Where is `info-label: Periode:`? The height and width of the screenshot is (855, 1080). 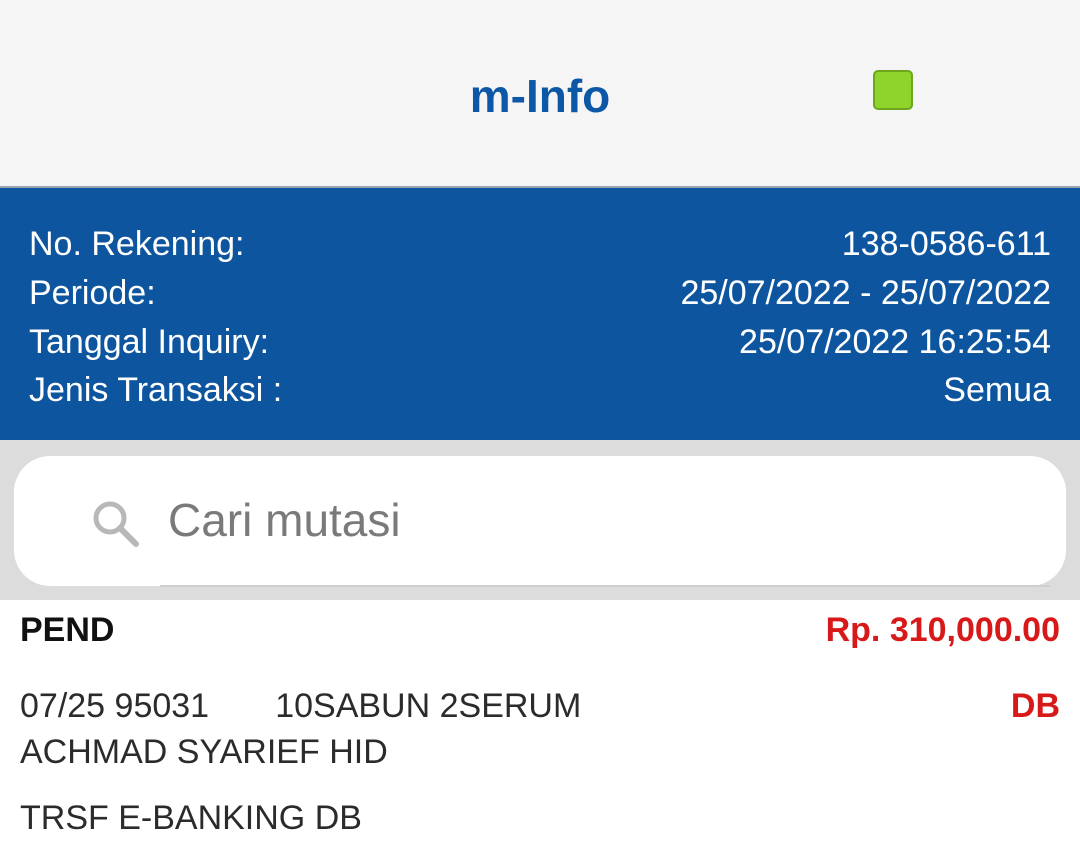 info-label: Periode: is located at coordinates (92, 293).